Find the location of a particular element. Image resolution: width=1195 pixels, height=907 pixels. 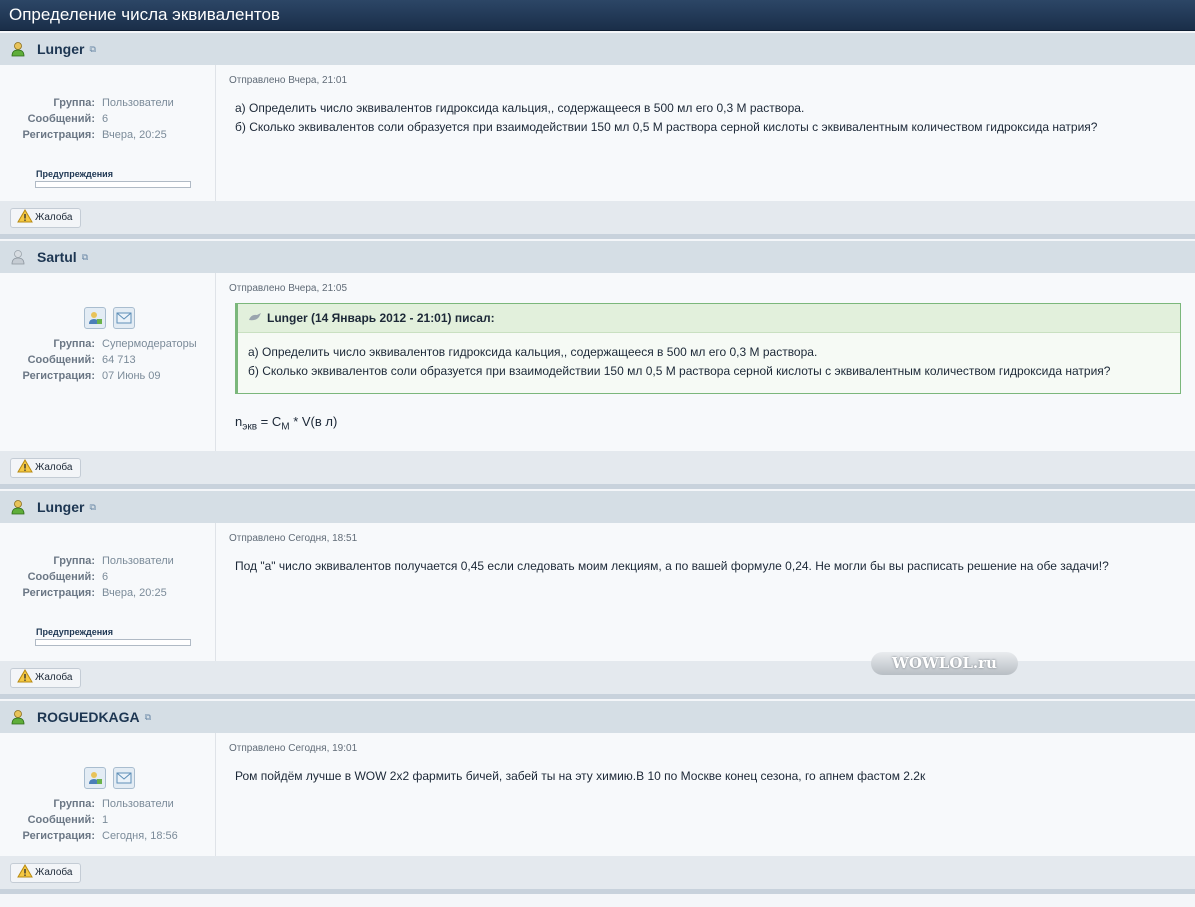

formula-rest: * V(в л) is located at coordinates (313, 421).